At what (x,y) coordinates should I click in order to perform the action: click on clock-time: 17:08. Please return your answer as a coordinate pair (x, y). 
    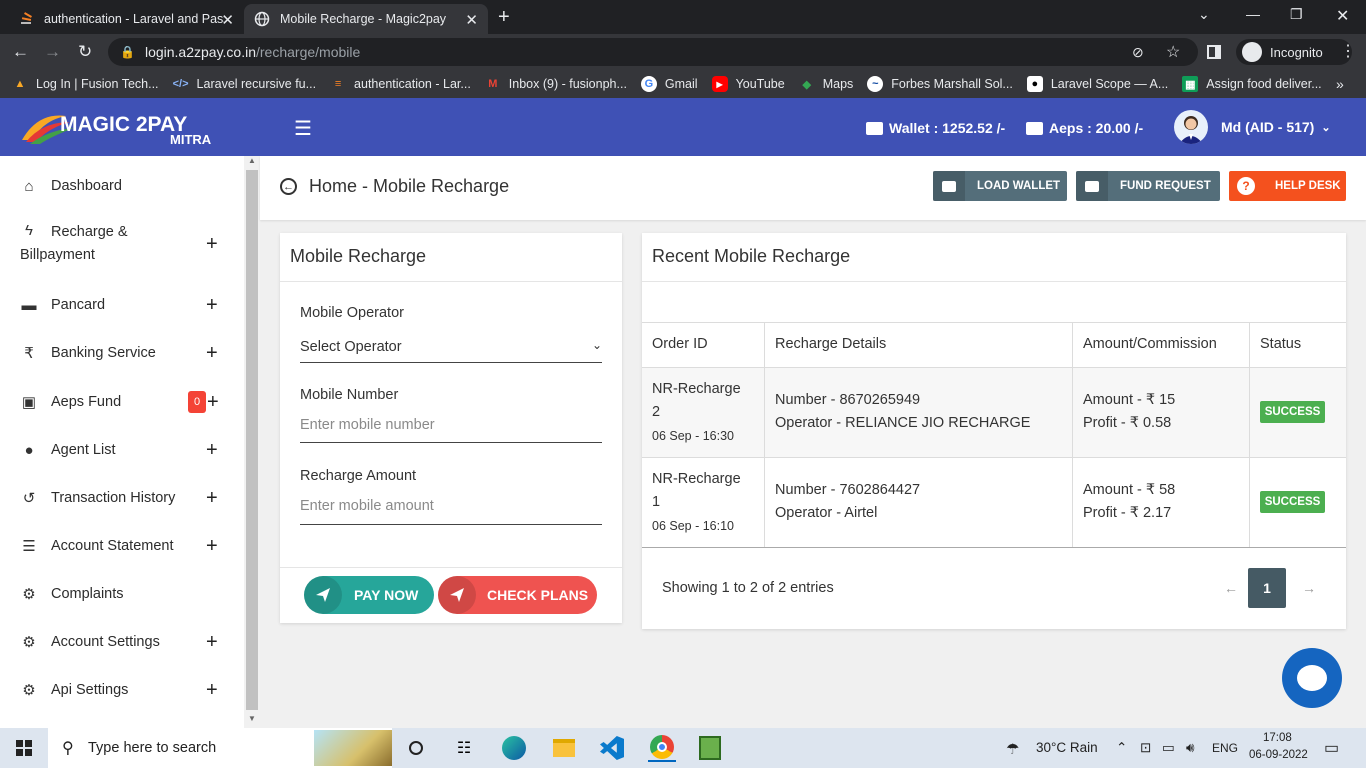
    Looking at the image, I should click on (1277, 738).